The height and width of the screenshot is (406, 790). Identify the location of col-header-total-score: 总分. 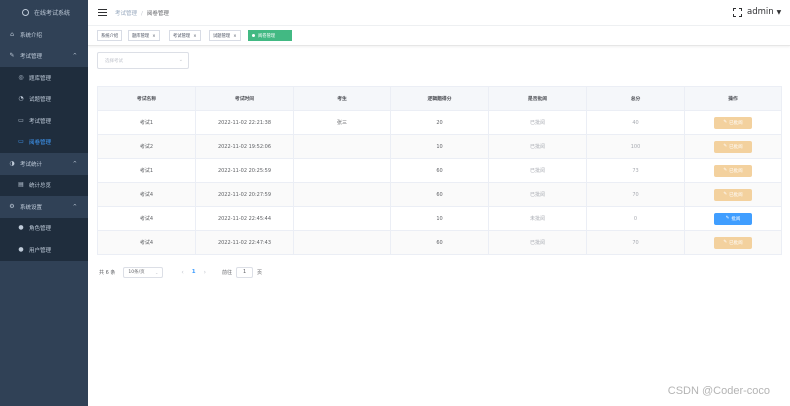
(635, 98).